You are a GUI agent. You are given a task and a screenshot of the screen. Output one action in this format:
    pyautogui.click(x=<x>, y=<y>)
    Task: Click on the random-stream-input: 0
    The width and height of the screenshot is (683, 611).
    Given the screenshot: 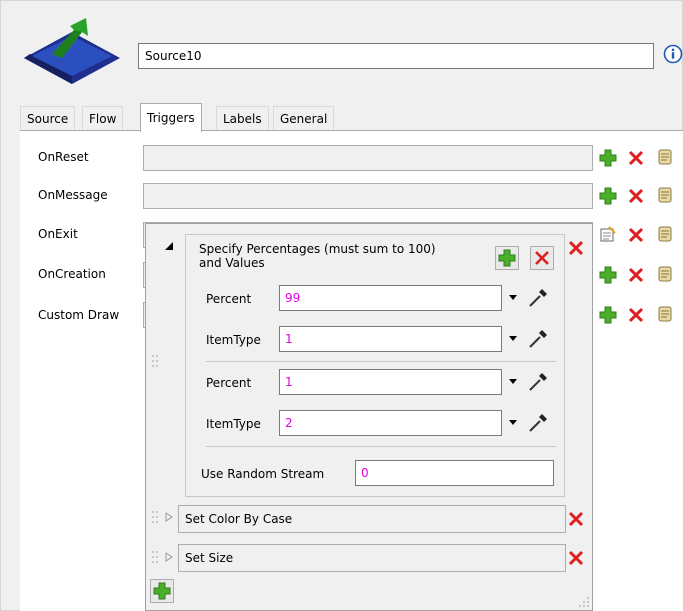 What is the action you would take?
    pyautogui.click(x=454, y=473)
    